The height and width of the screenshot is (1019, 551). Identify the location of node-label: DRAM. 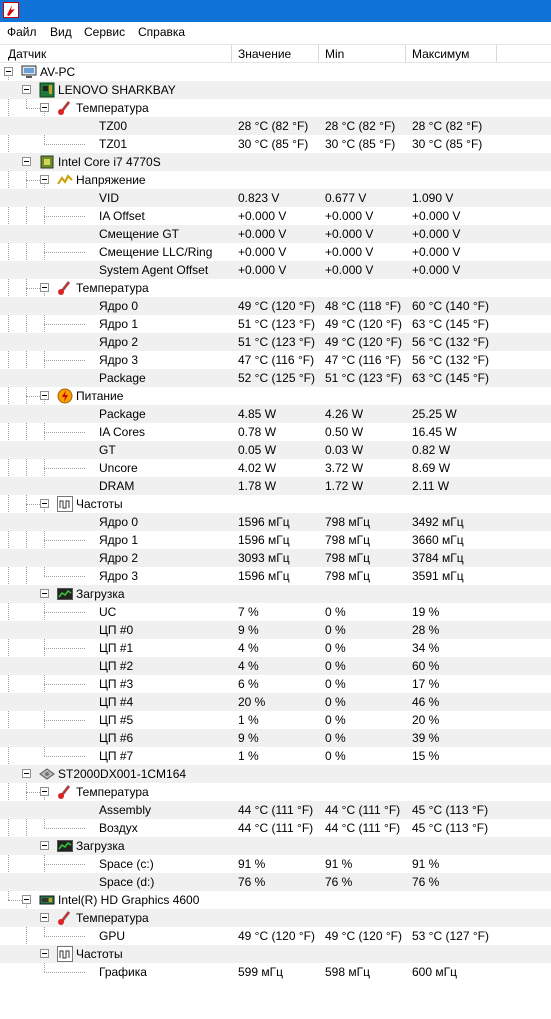
(117, 486).